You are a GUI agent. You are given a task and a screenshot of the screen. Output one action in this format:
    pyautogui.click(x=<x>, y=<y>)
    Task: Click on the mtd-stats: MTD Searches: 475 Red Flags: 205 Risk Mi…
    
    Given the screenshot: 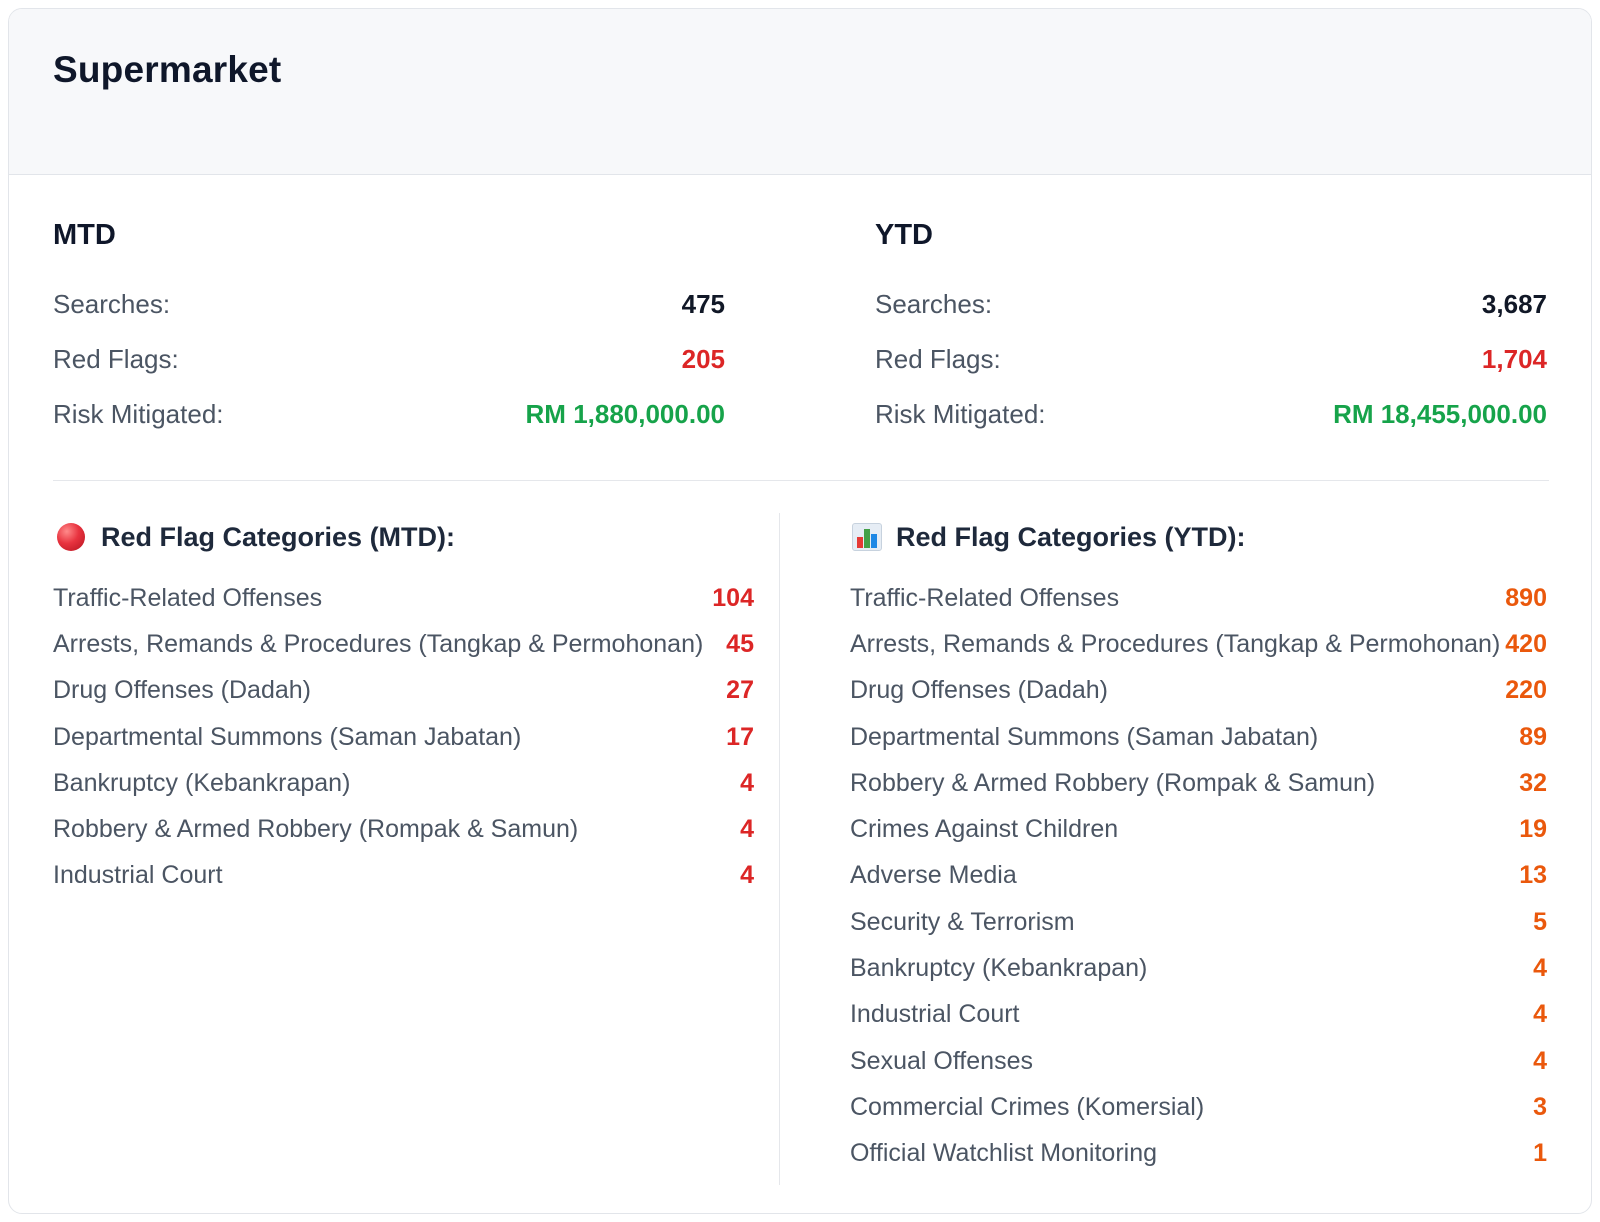 What is the action you would take?
    pyautogui.click(x=389, y=327)
    